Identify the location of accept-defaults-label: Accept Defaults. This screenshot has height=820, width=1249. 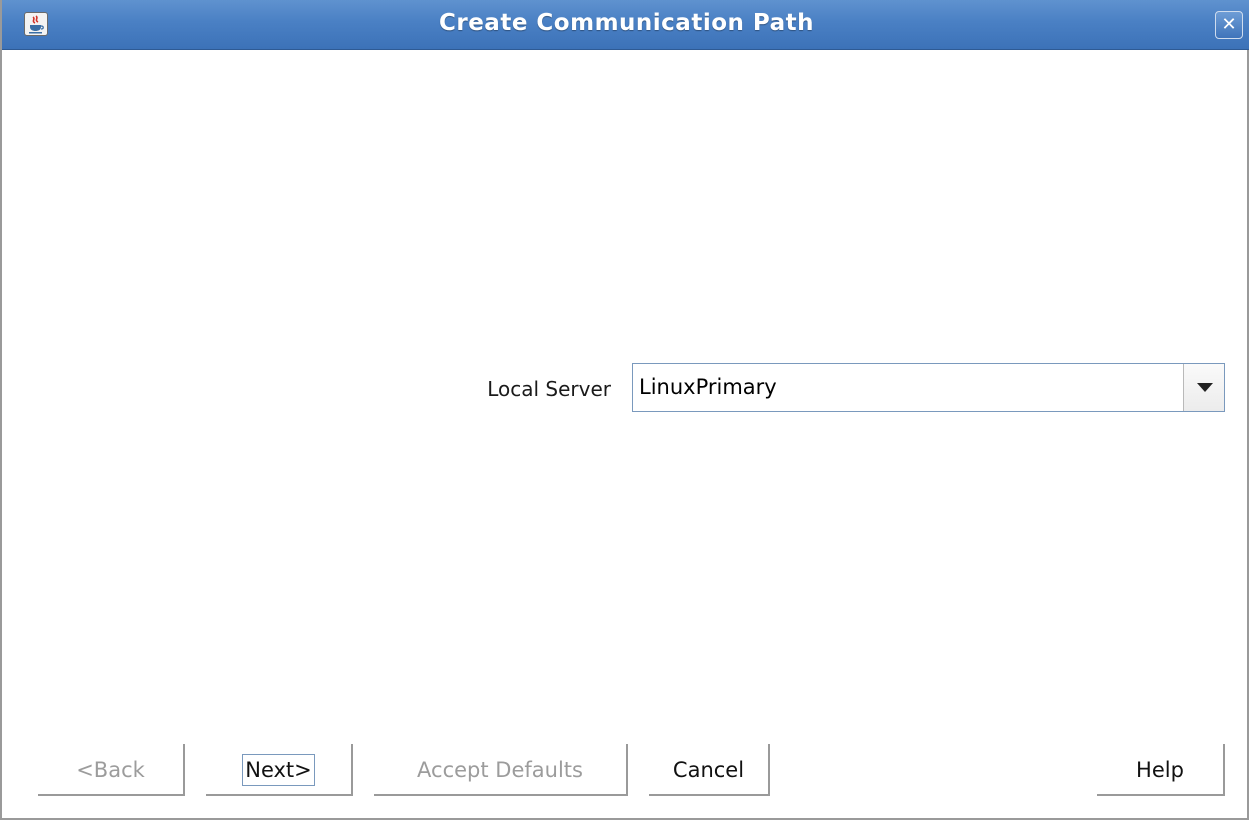
(500, 770).